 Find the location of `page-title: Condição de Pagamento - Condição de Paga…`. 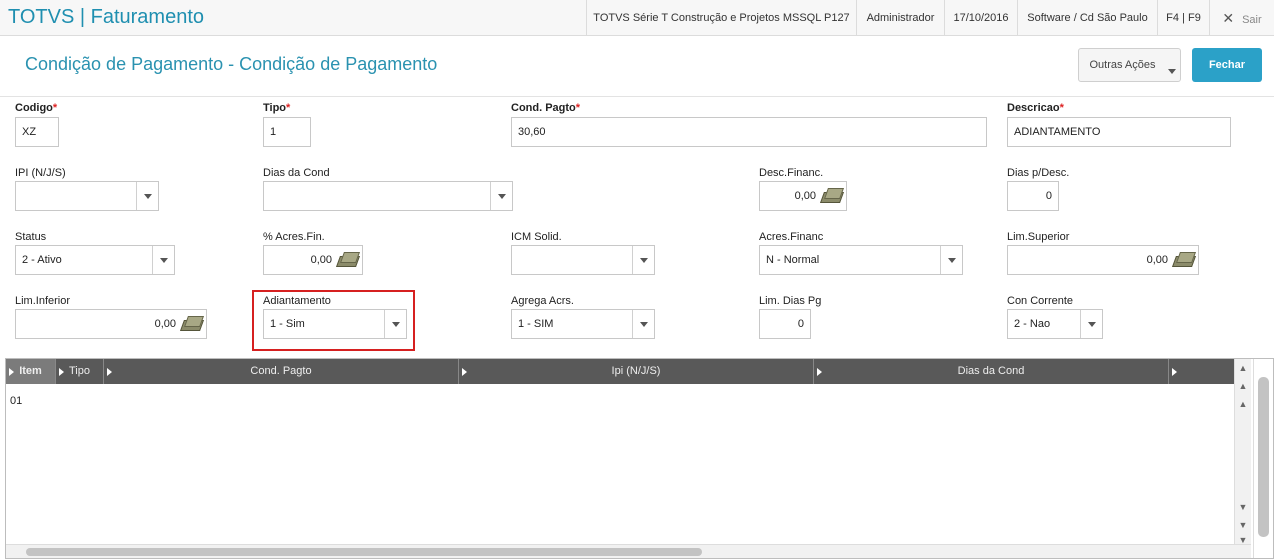

page-title: Condição de Pagamento - Condição de Paga… is located at coordinates (231, 64).